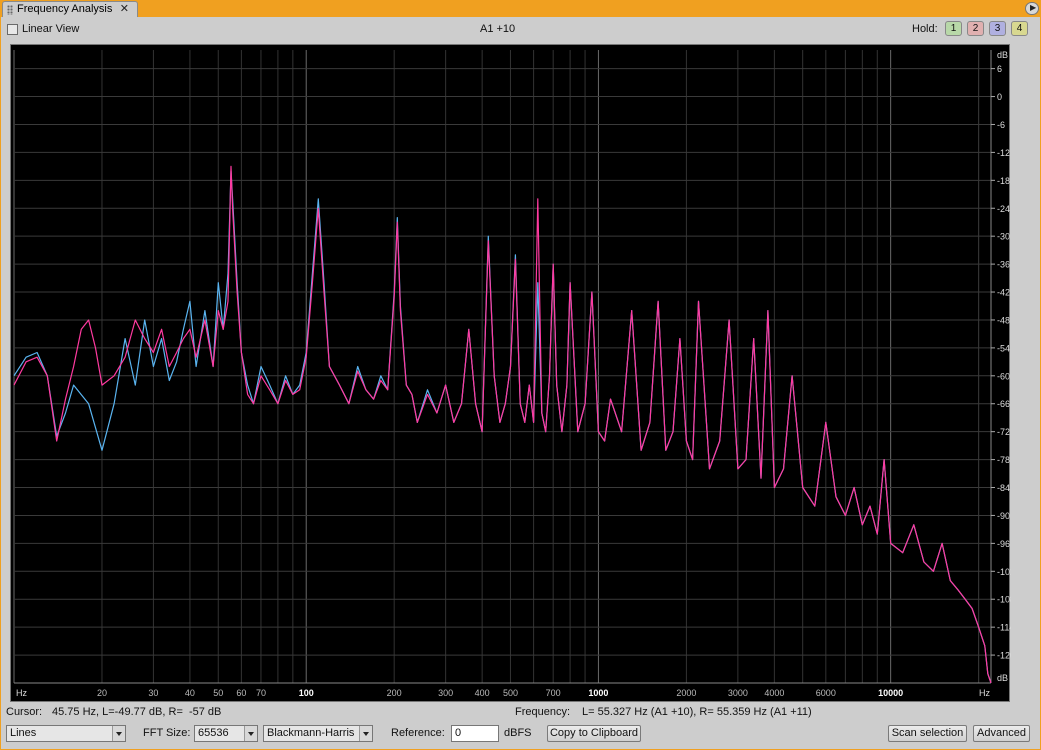  I want to click on hz-unit-label-right: Hz, so click(984, 693).